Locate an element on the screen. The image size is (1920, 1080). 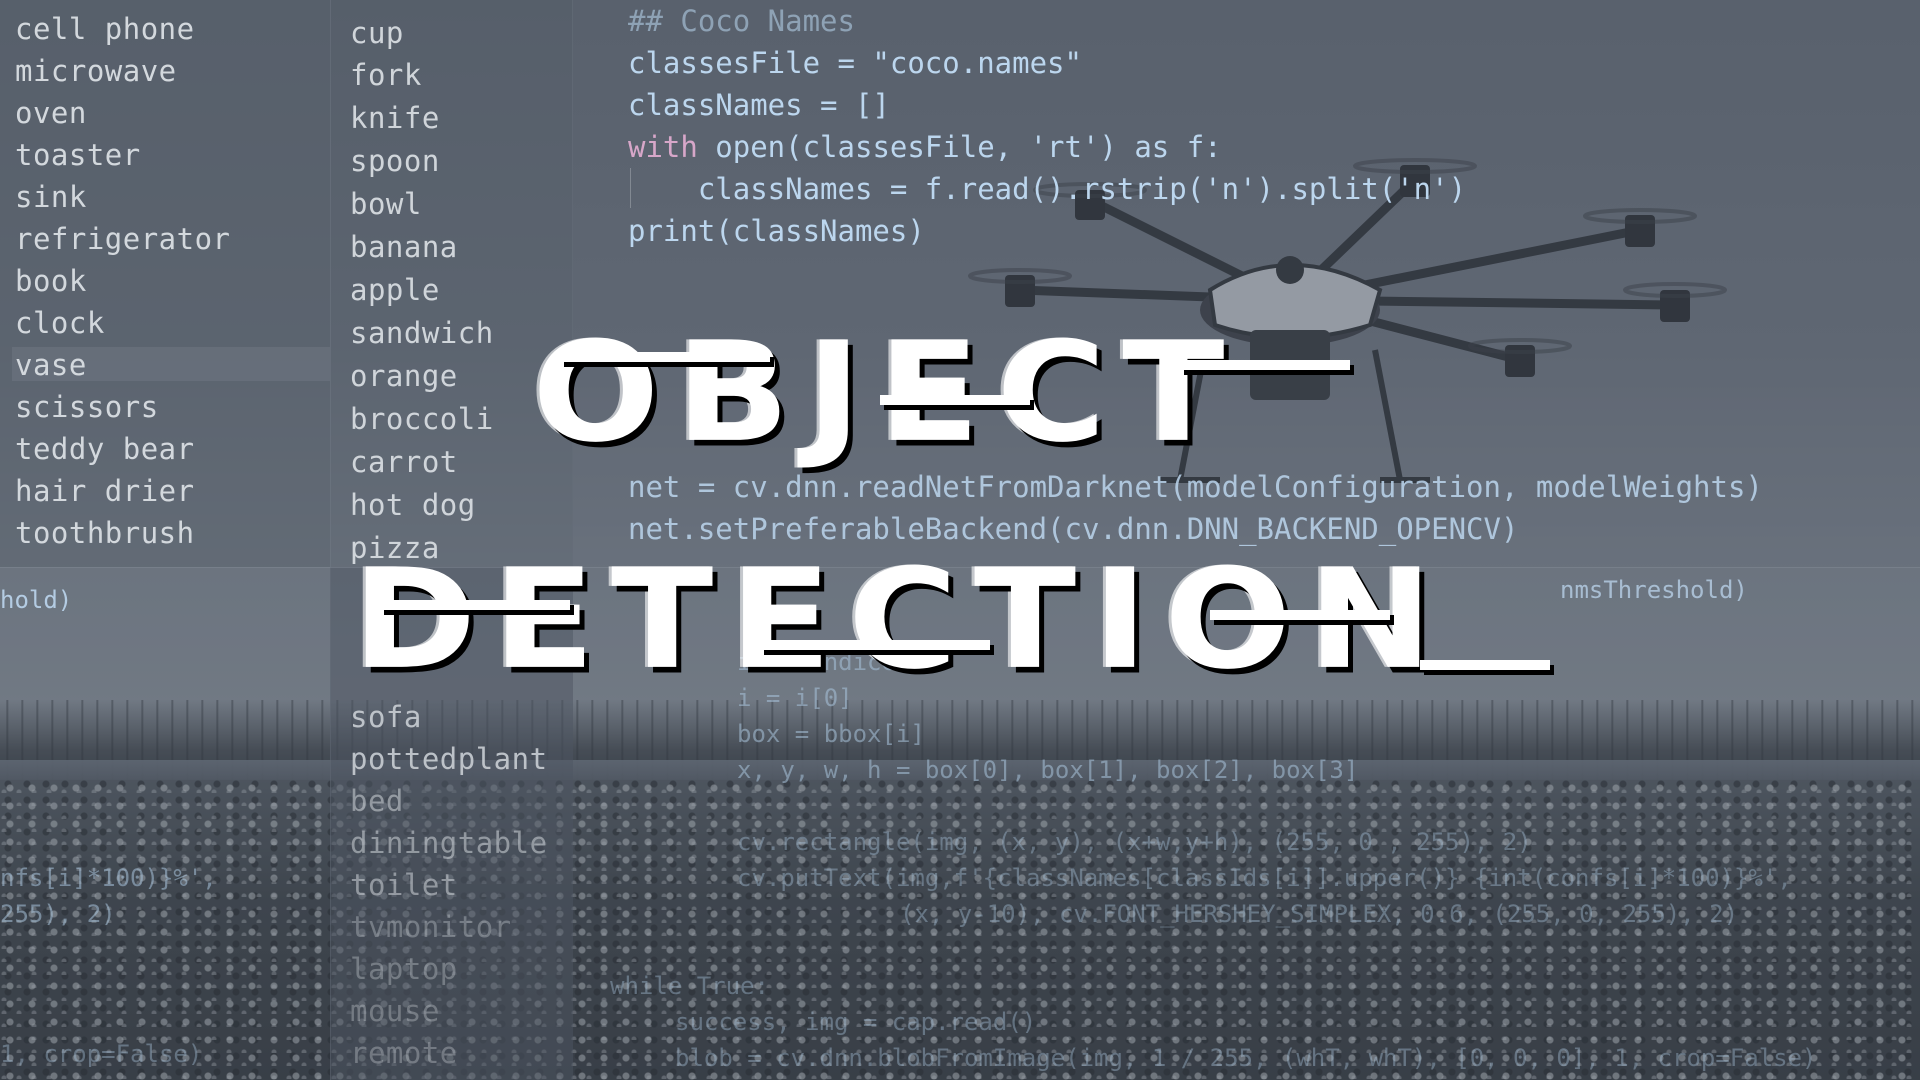
class-item: spoon is located at coordinates (395, 161).